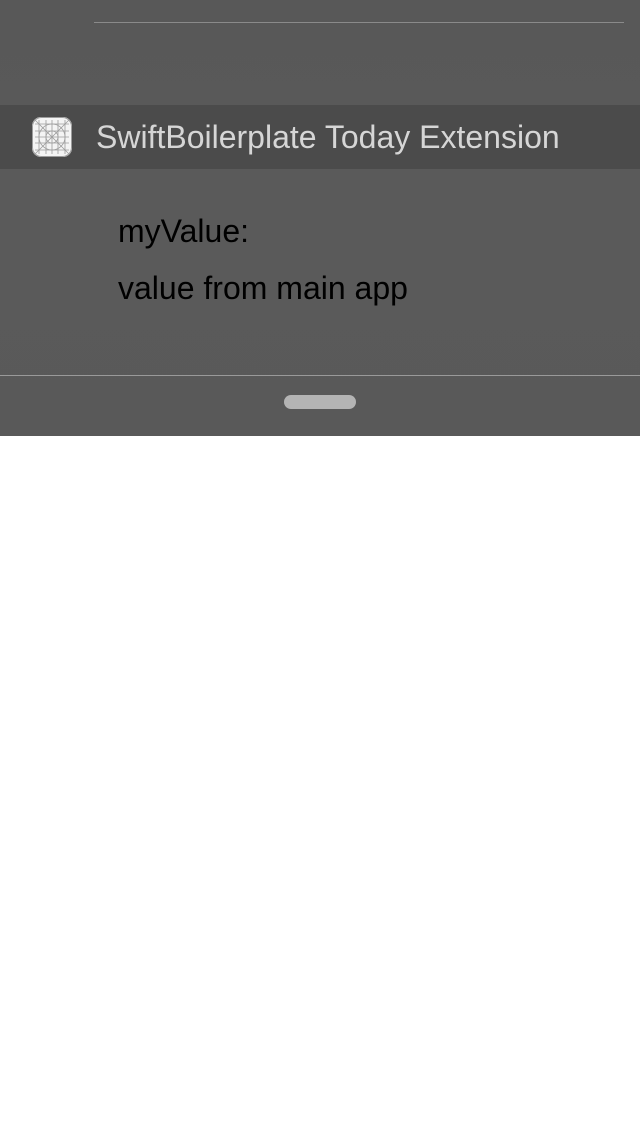  What do you see at coordinates (328, 137) in the screenshot?
I see `widget-title: SwiftBoilerplate Today Extension` at bounding box center [328, 137].